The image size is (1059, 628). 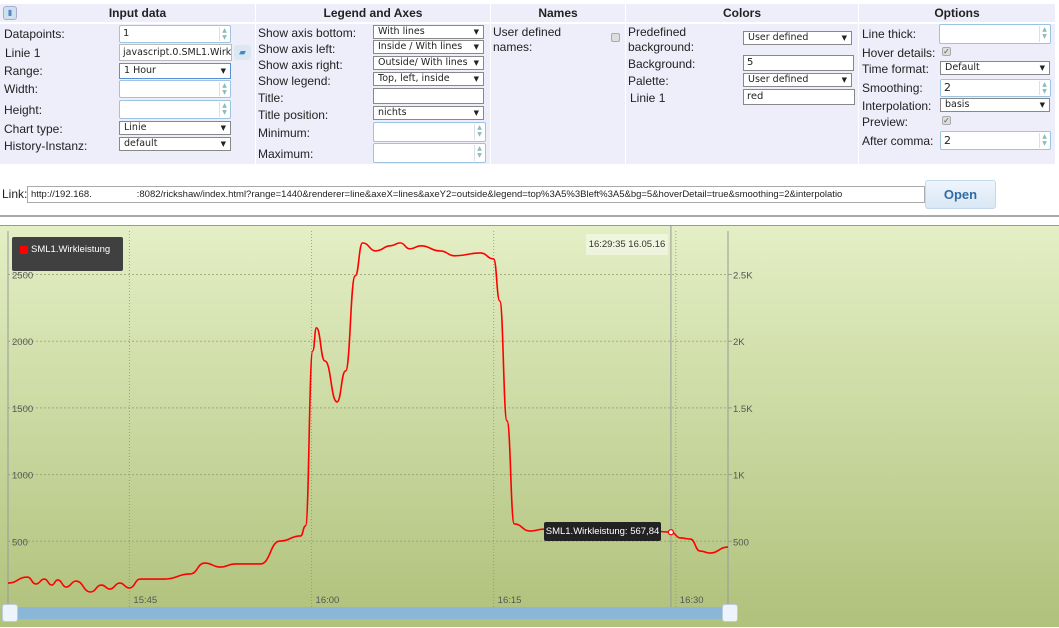 I want to click on title-input, so click(x=428, y=96).